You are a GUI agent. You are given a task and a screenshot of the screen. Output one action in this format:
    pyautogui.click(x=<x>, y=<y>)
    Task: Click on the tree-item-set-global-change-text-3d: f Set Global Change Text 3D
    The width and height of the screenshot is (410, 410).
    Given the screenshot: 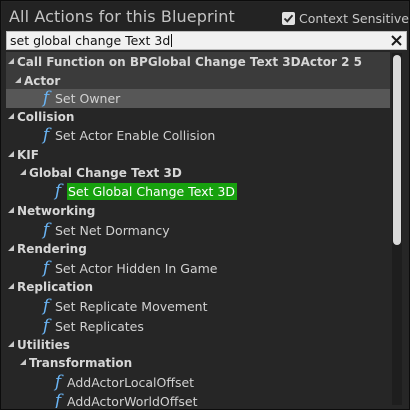 What is the action you would take?
    pyautogui.click(x=198, y=191)
    